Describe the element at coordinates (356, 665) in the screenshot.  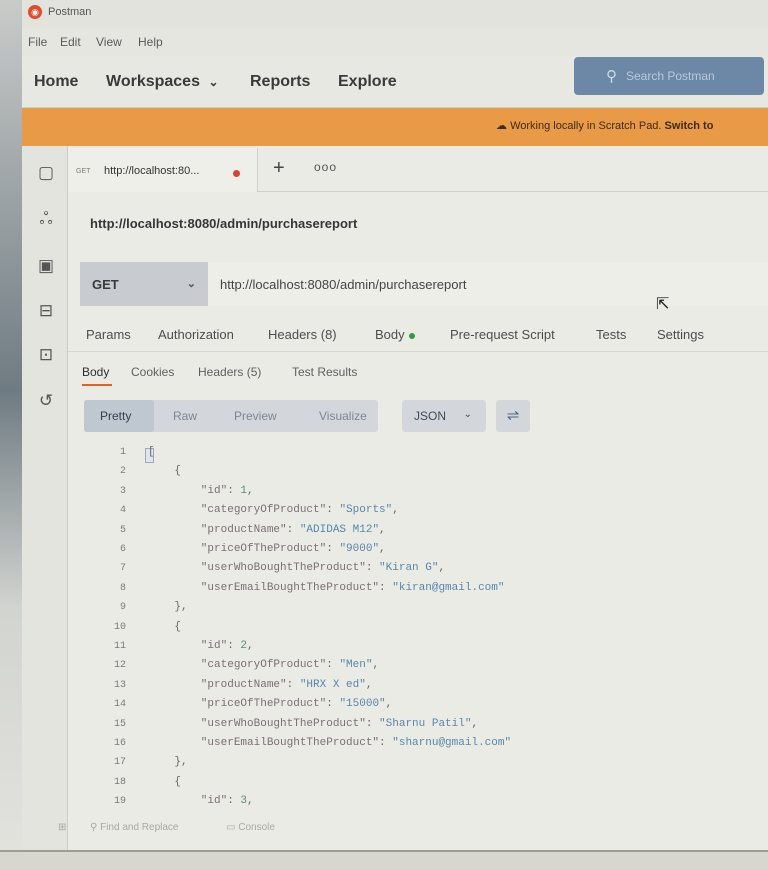
I see `code-token: "Men"` at that location.